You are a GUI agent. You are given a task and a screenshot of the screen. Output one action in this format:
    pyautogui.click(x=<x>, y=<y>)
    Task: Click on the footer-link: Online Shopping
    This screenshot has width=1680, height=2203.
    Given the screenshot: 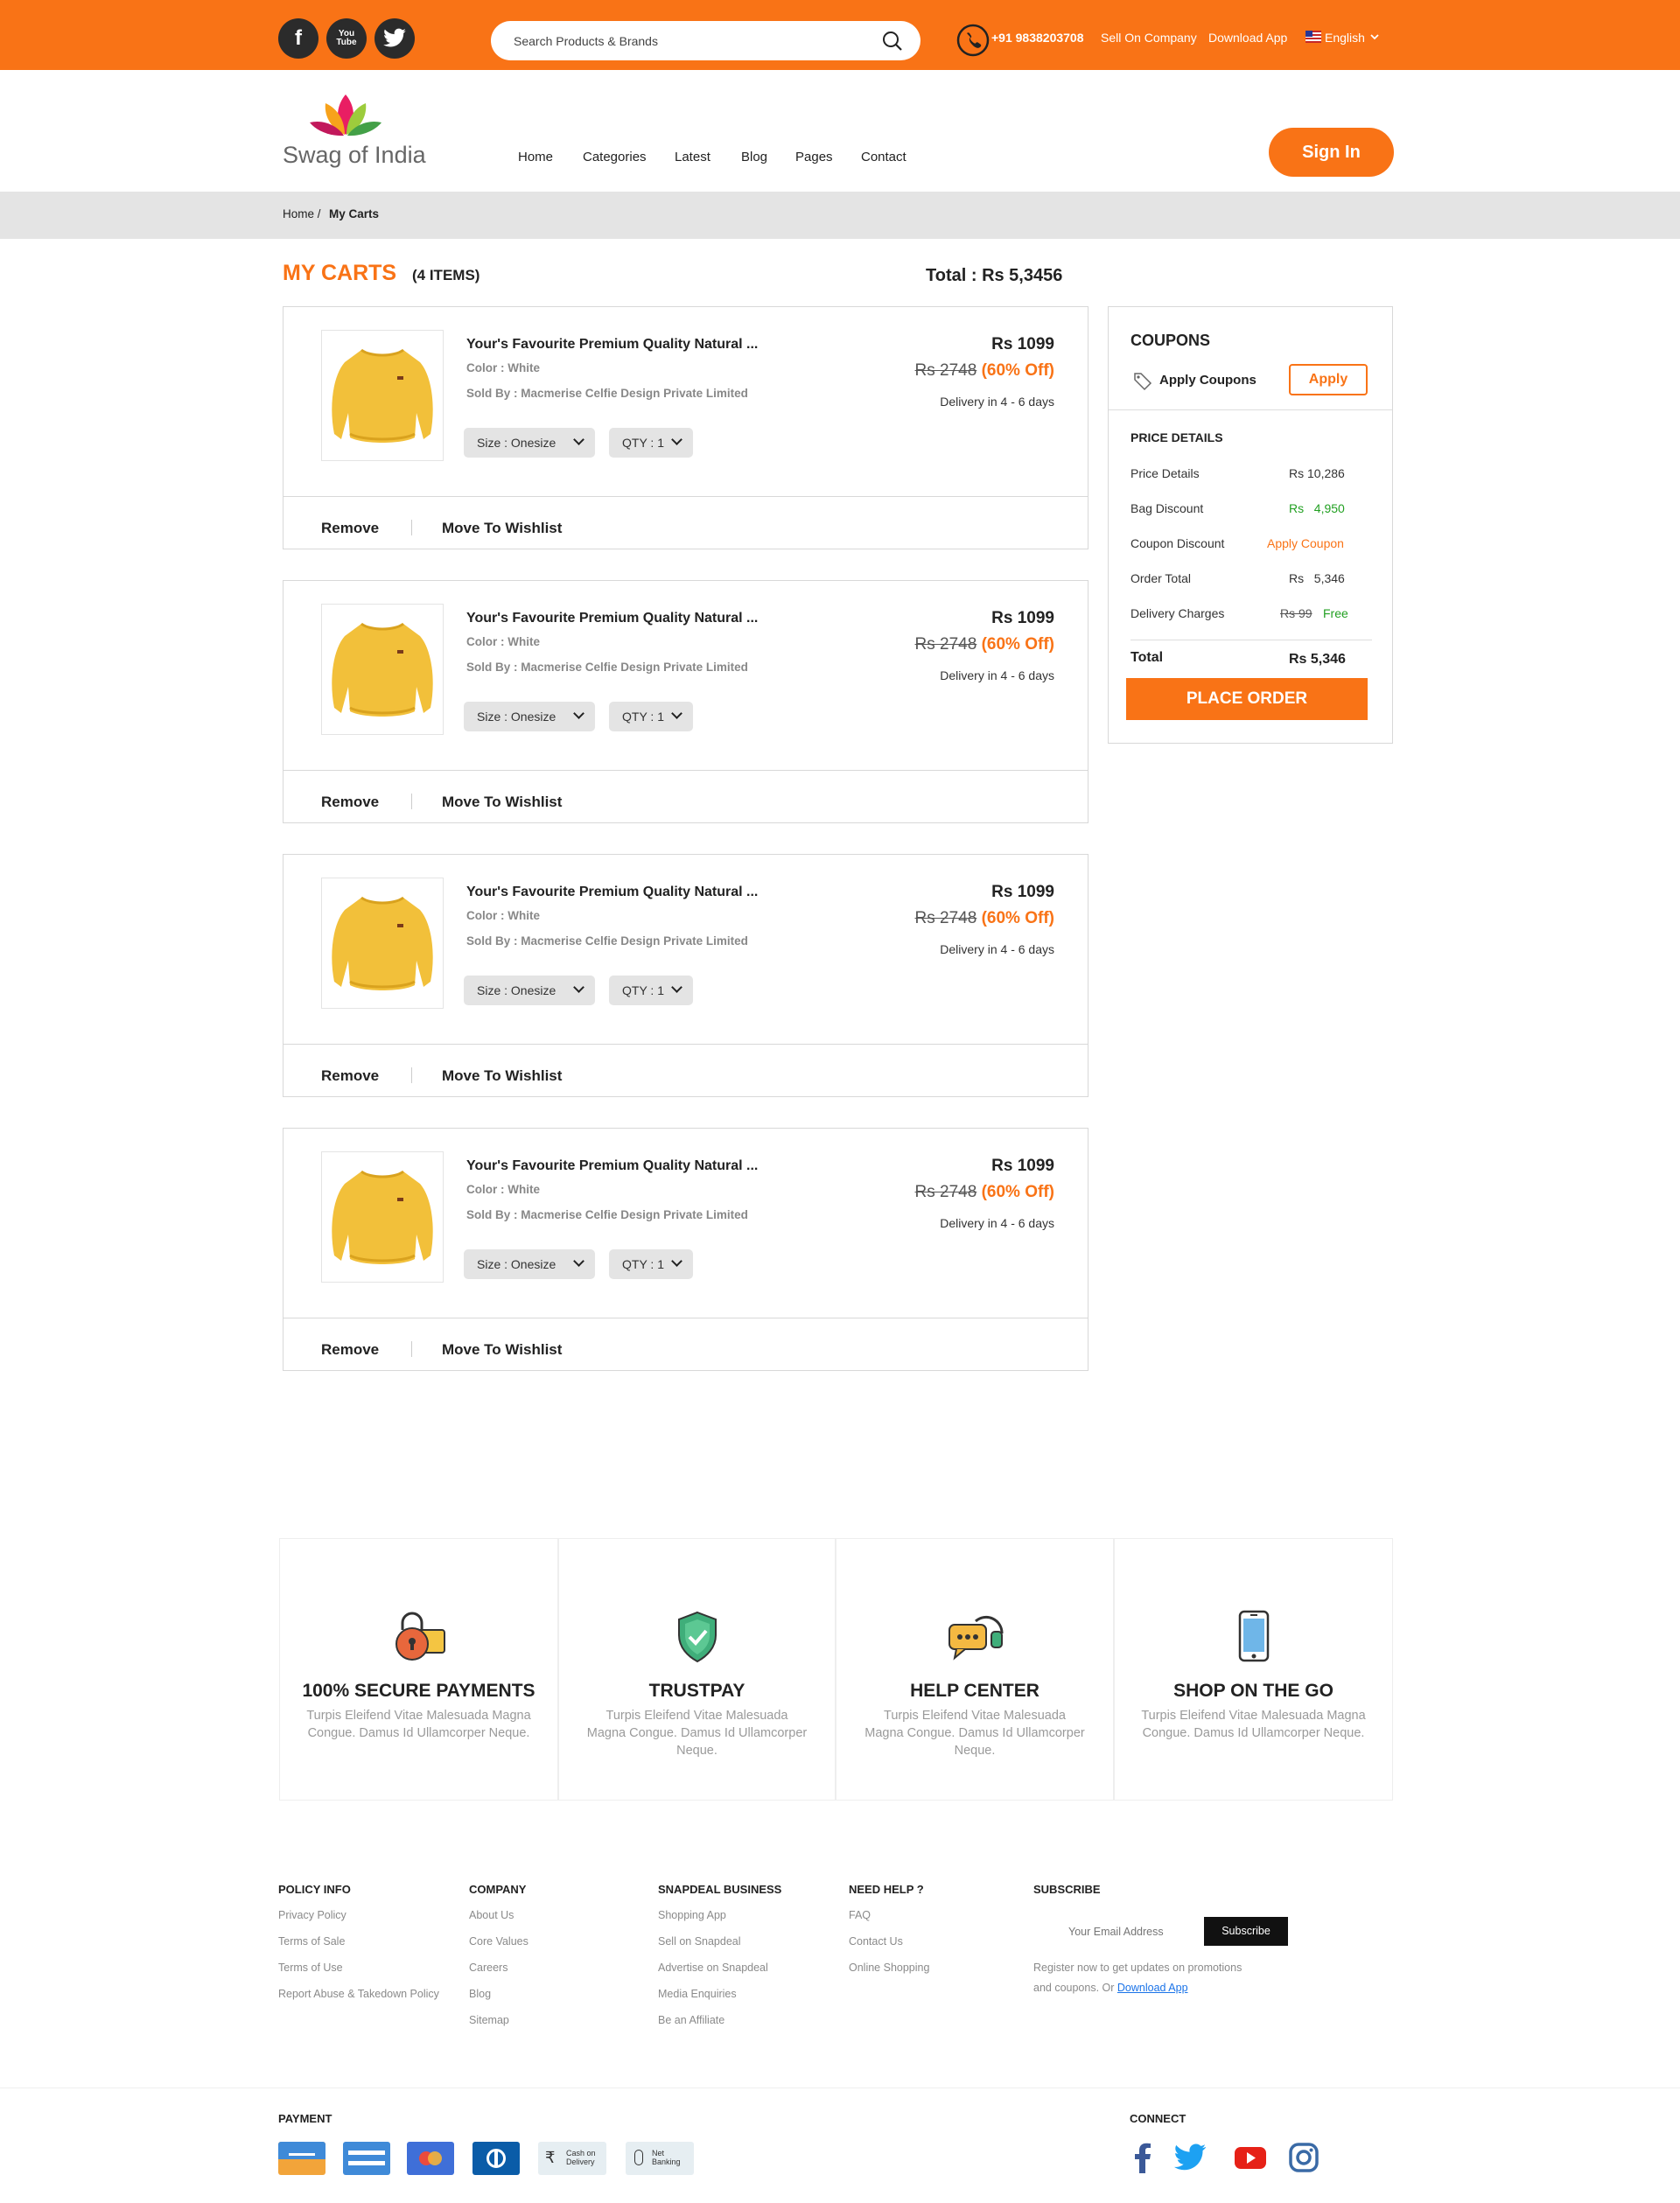 What is the action you would take?
    pyautogui.click(x=889, y=1968)
    